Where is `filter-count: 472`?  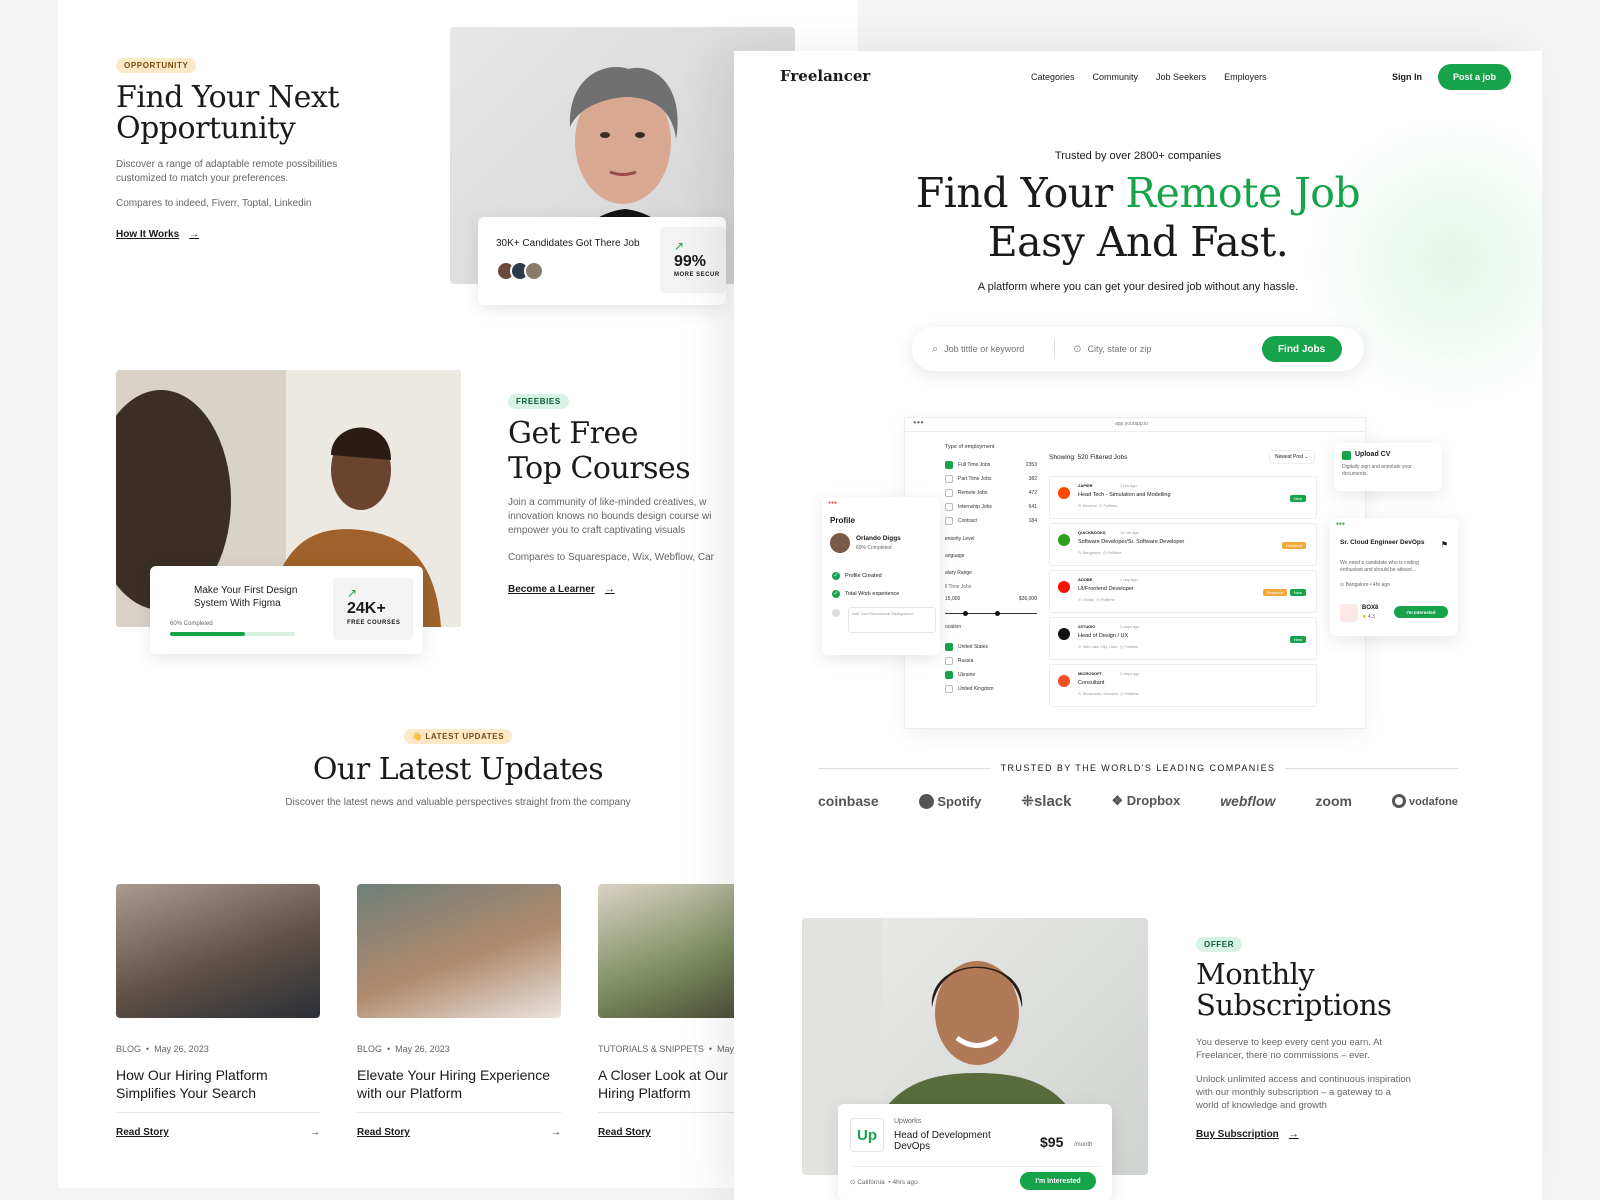
filter-count: 472 is located at coordinates (1032, 493).